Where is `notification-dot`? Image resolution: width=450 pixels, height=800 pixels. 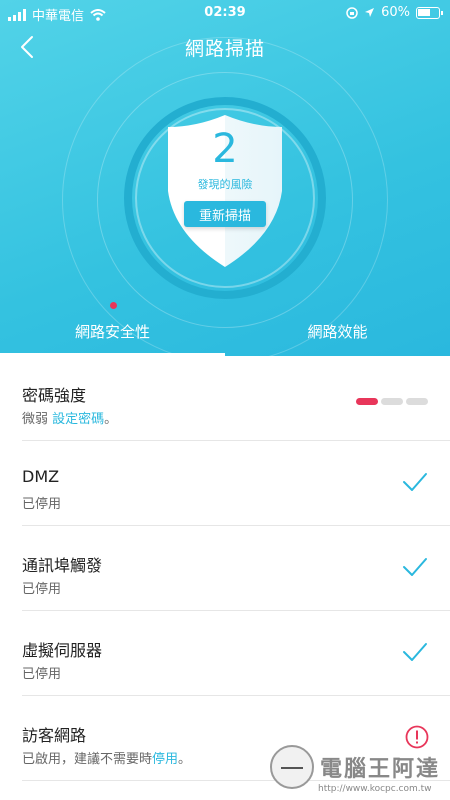 notification-dot is located at coordinates (113, 305).